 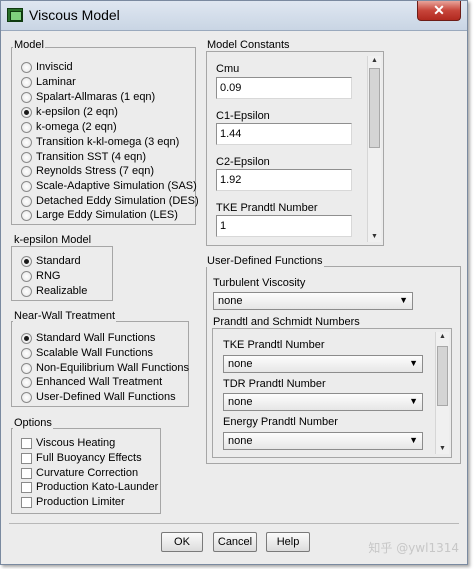 What do you see at coordinates (100, 142) in the screenshot?
I see `model-option-transition-k-kl-omega: Transition k-kl-omega (3 eqn)` at bounding box center [100, 142].